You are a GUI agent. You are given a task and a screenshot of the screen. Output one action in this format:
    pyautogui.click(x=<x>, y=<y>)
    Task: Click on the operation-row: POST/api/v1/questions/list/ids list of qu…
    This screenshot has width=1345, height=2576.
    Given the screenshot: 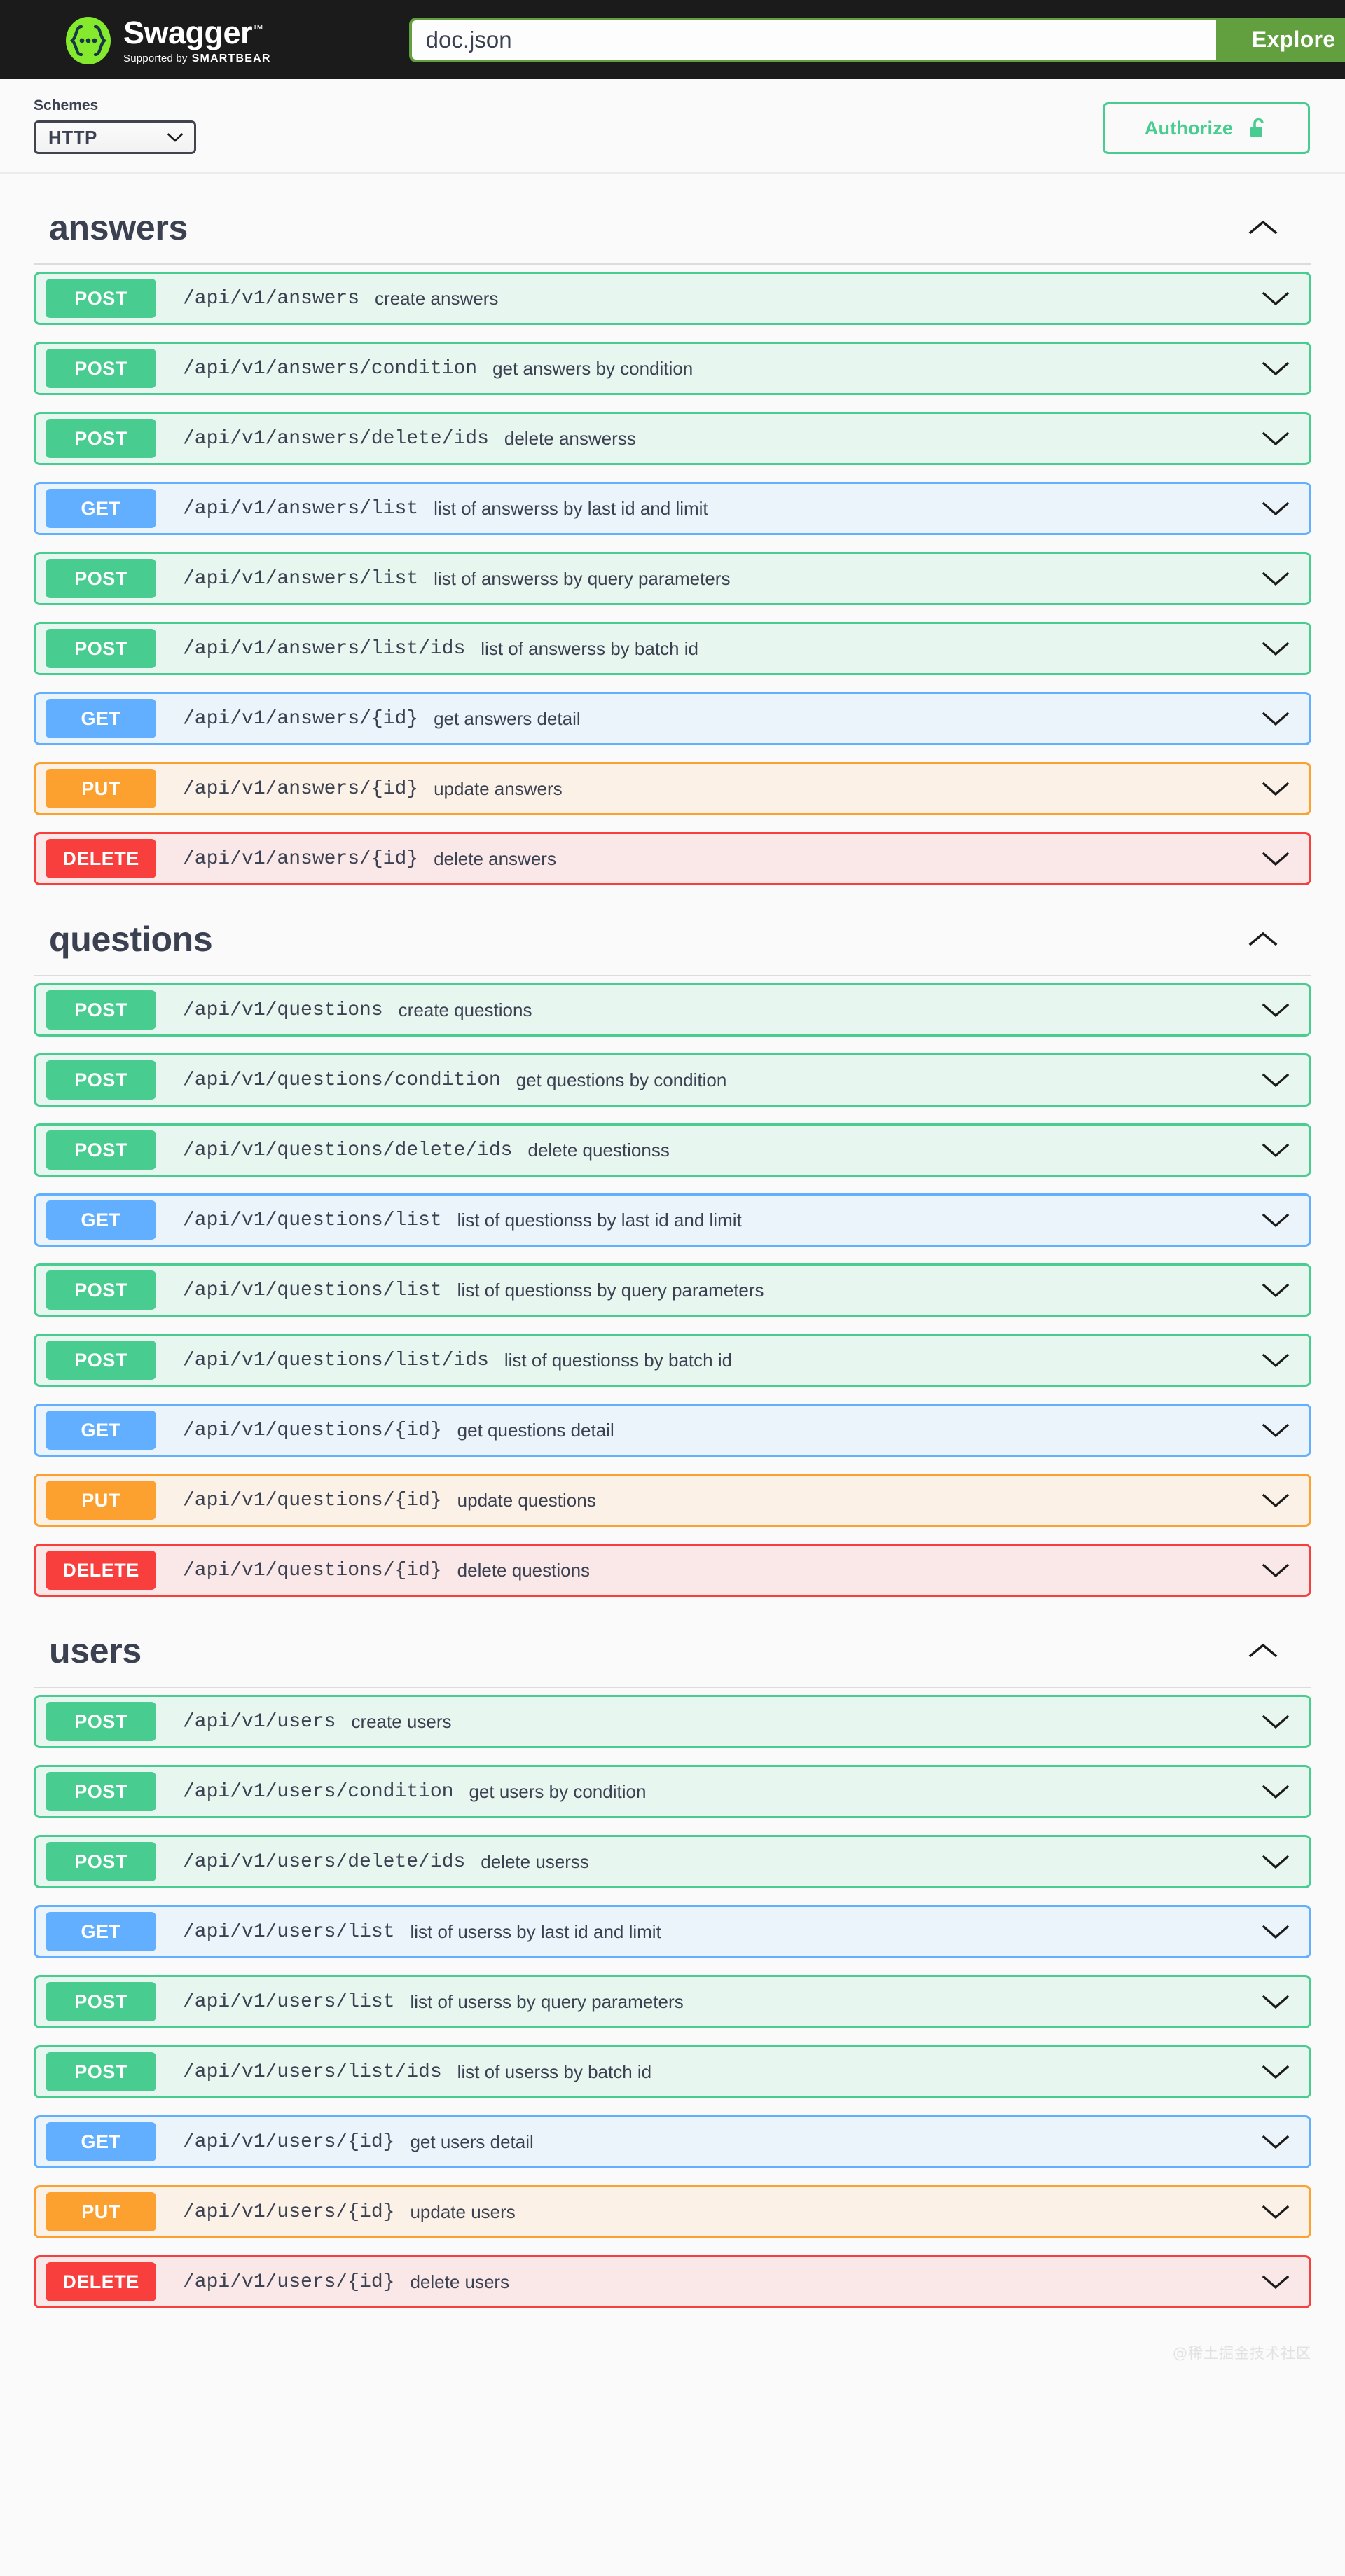 What is the action you would take?
    pyautogui.click(x=672, y=1360)
    